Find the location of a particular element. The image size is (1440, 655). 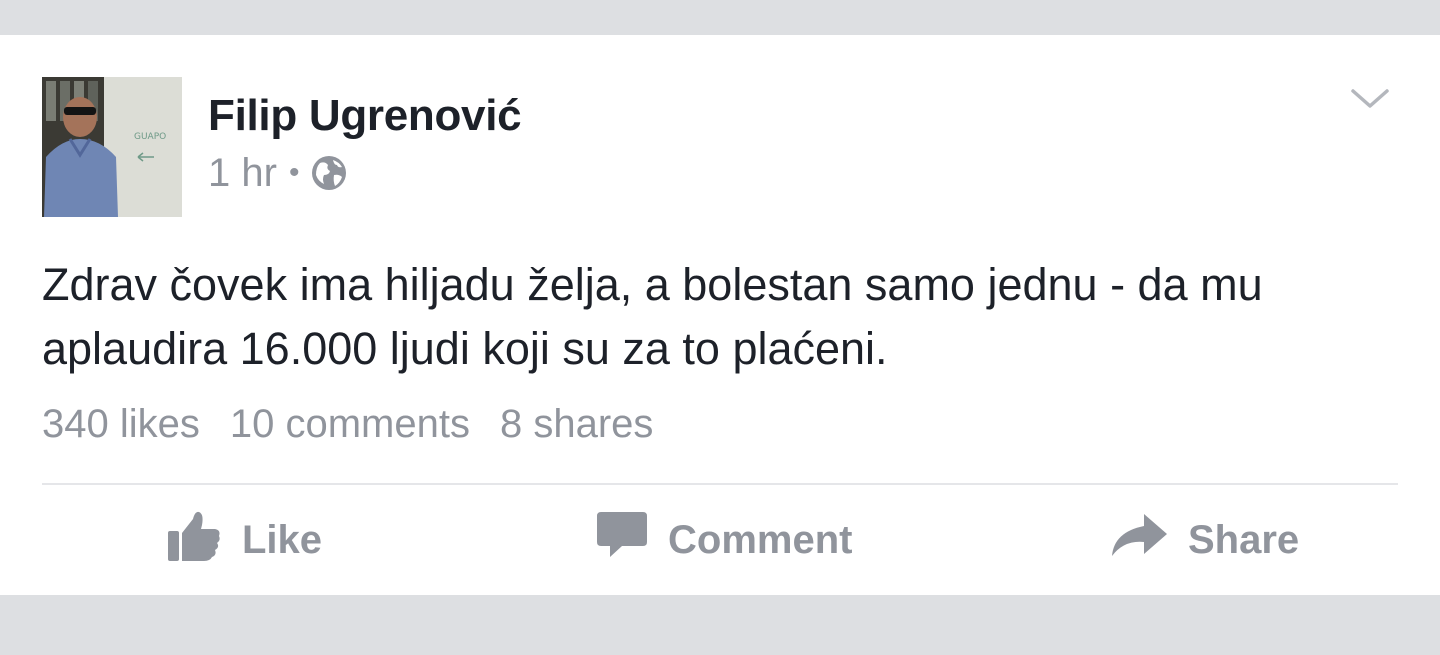

shares-count: 8 shares is located at coordinates (576, 424).